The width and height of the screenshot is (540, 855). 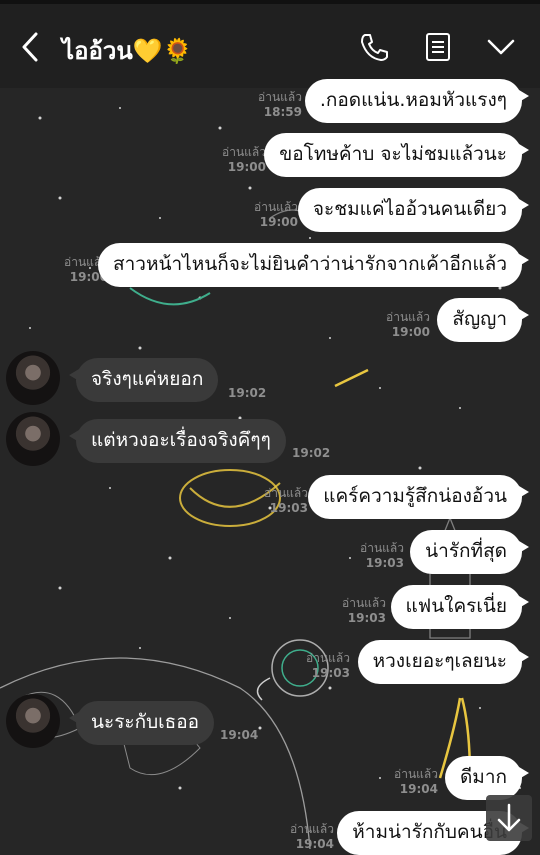 I want to click on message-bubble: ดีมาก, so click(x=487, y=778).